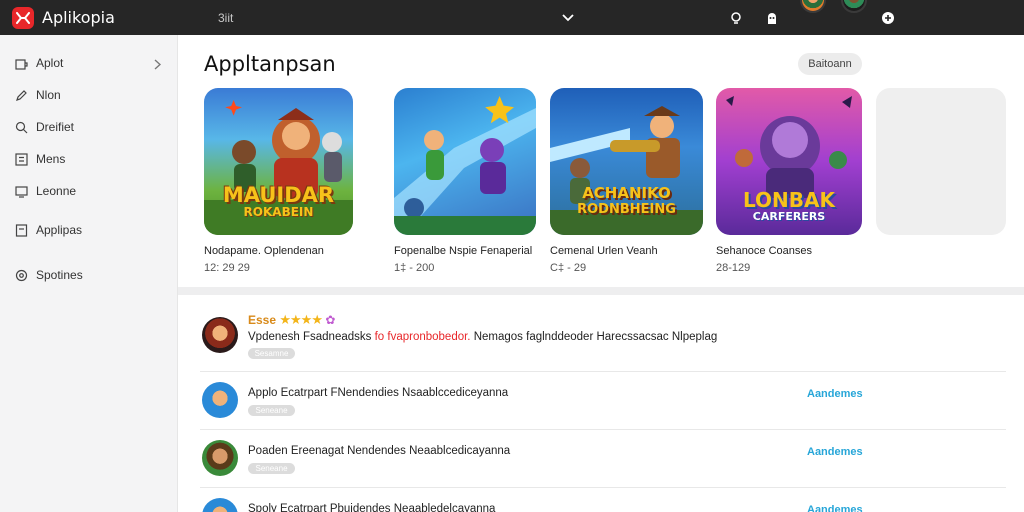 This screenshot has height=512, width=1024. What do you see at coordinates (830, 64) in the screenshot?
I see `see-all-button: Baitoann` at bounding box center [830, 64].